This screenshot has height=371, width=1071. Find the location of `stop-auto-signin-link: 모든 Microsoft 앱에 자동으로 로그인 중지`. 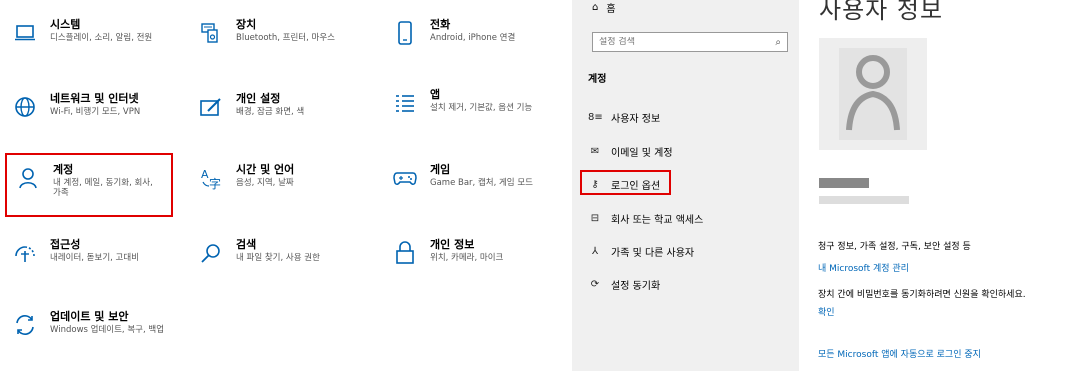

stop-auto-signin-link: 모든 Microsoft 앱에 자동으로 로그인 중지 is located at coordinates (899, 353).